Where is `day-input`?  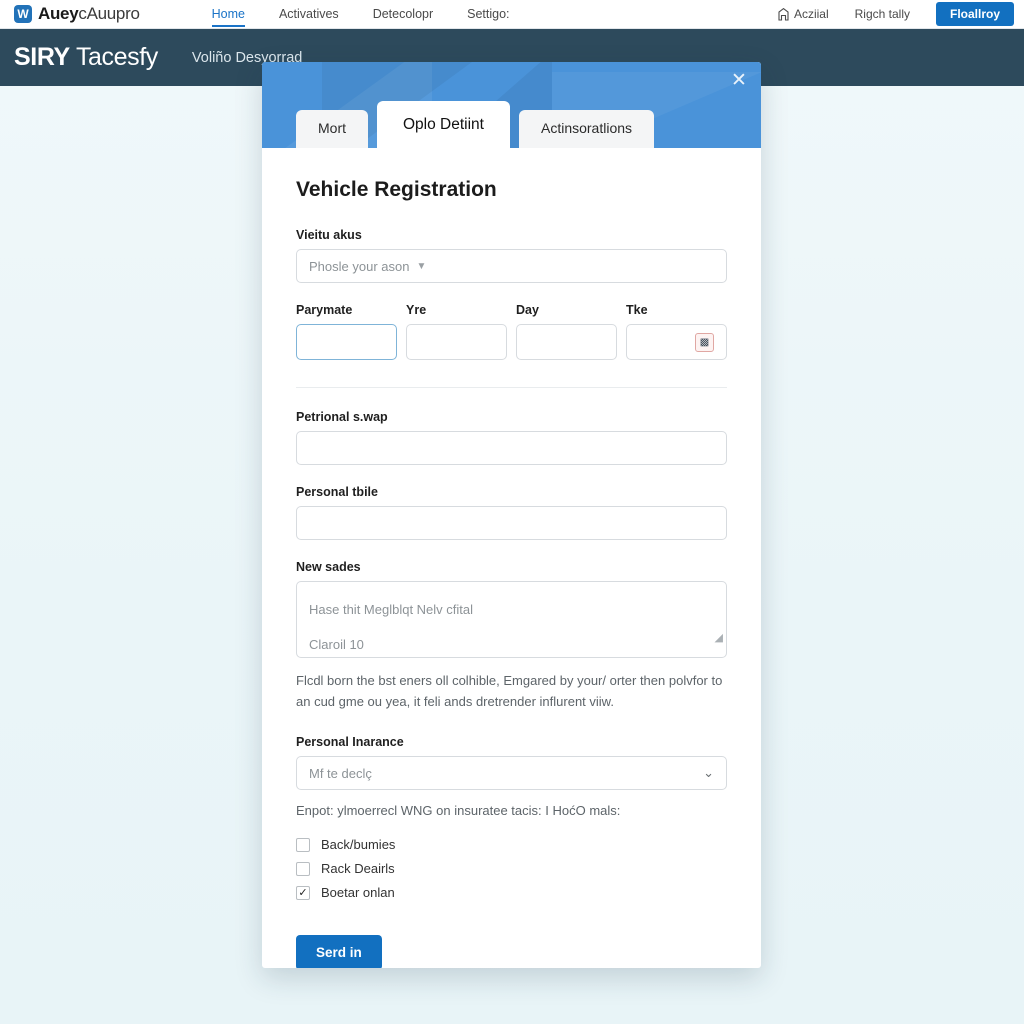
day-input is located at coordinates (566, 342).